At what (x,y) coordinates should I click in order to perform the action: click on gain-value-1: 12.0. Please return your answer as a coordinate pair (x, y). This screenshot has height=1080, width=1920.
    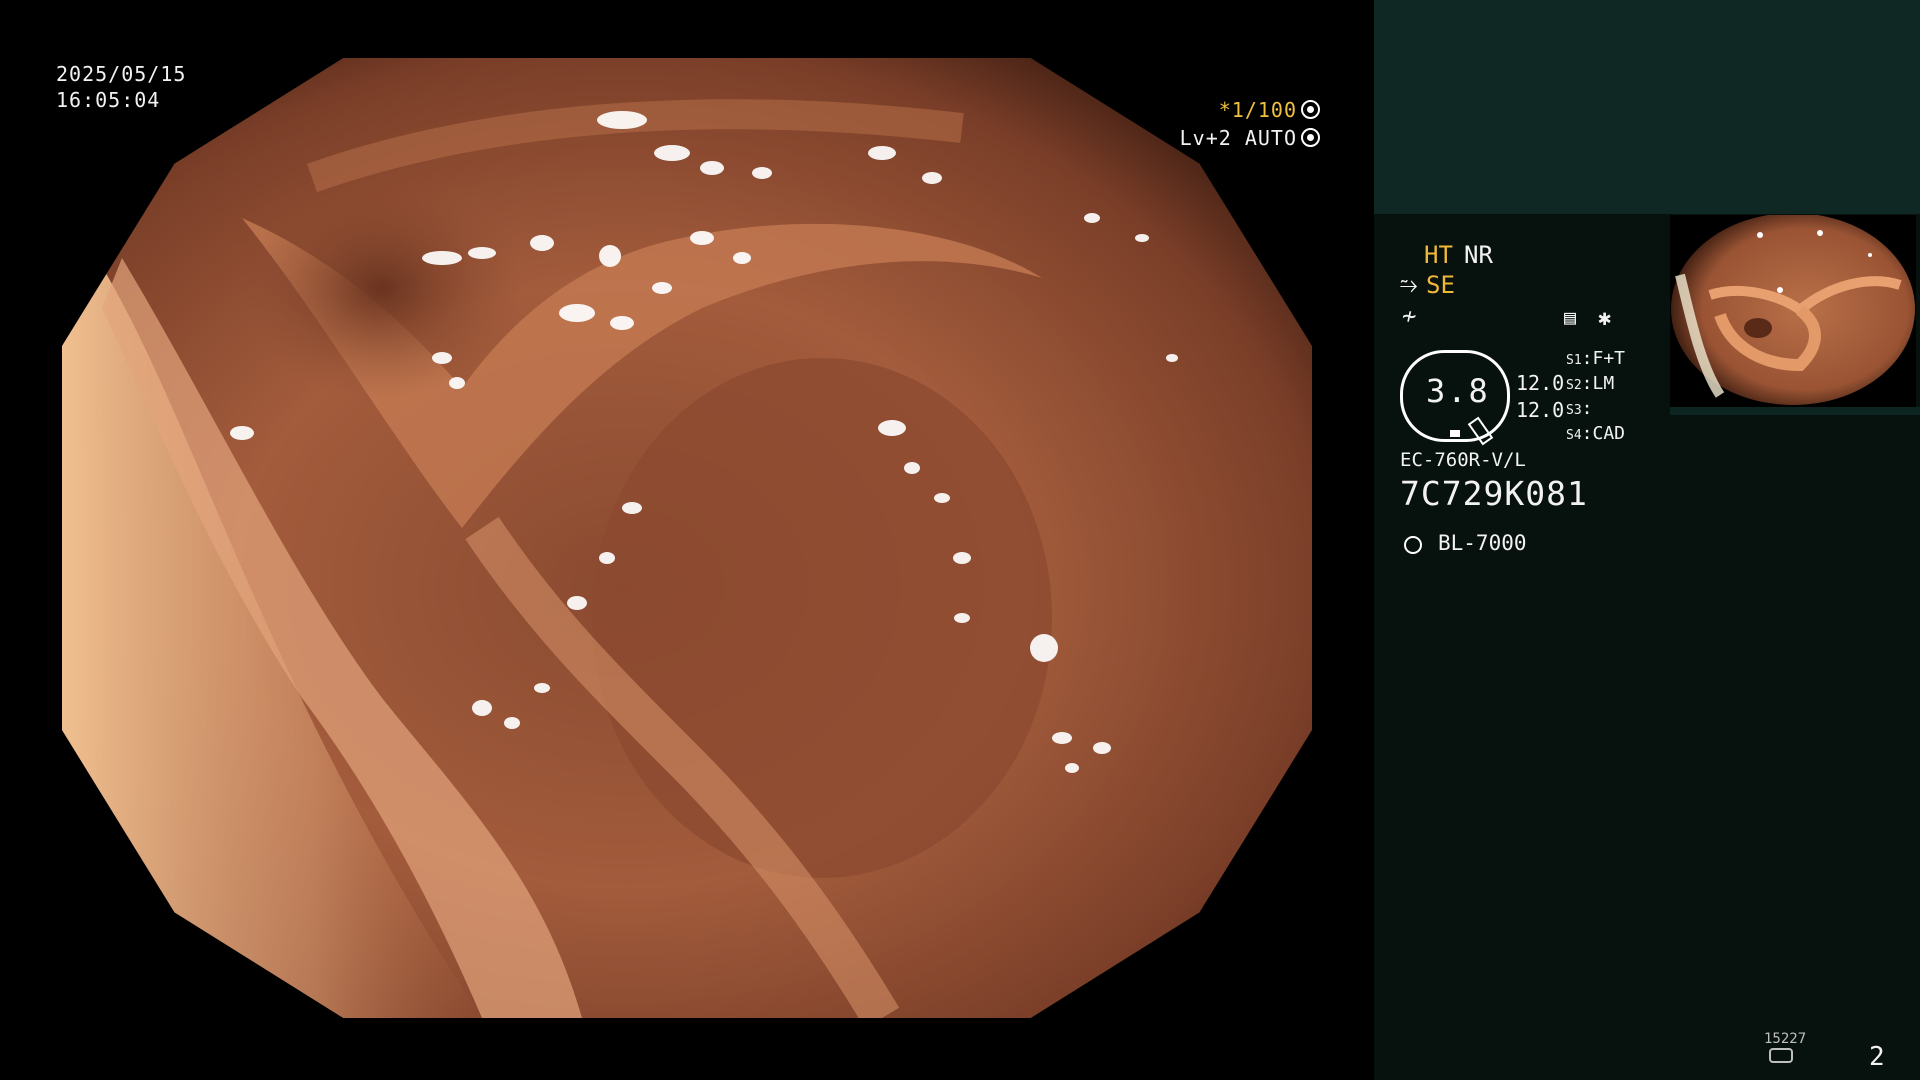
    Looking at the image, I should click on (1540, 383).